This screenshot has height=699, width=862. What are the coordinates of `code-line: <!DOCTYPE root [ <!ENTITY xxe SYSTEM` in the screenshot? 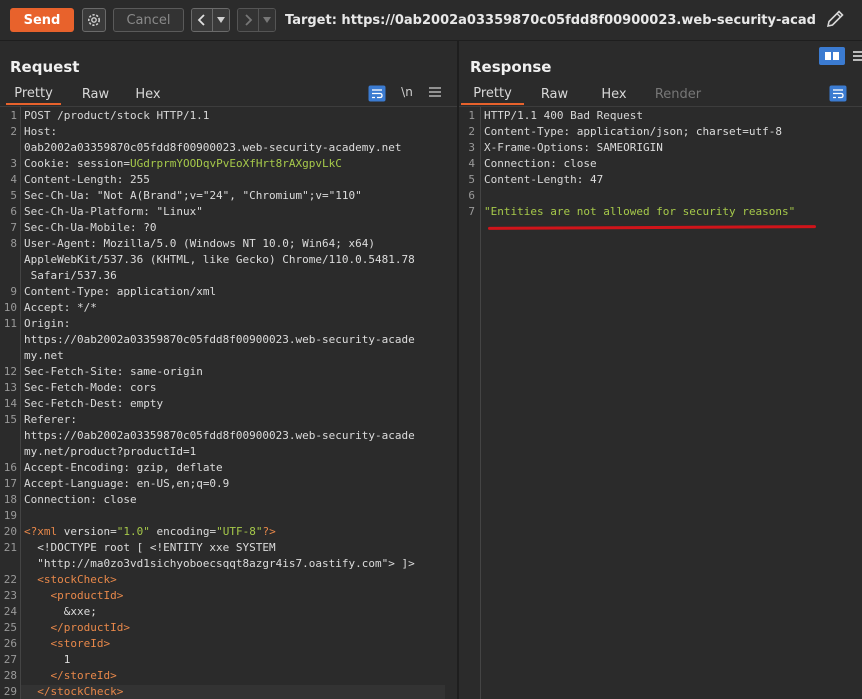 It's located at (149, 547).